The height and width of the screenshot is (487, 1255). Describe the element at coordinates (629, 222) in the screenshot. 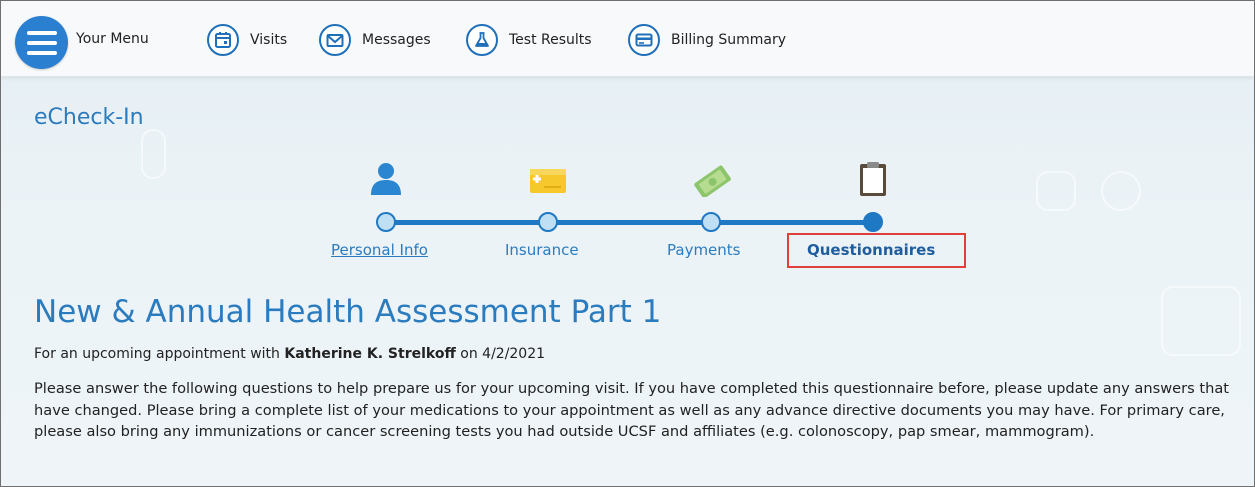

I see `progress-track` at that location.